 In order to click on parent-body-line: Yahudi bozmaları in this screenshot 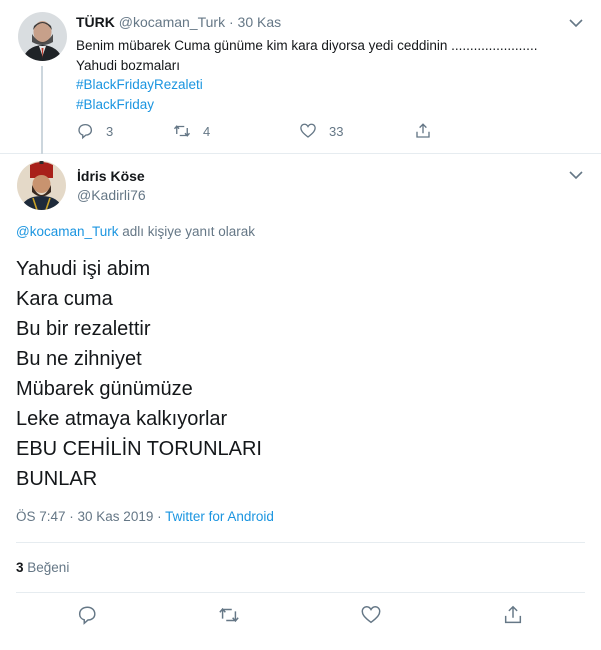, I will do `click(128, 65)`.